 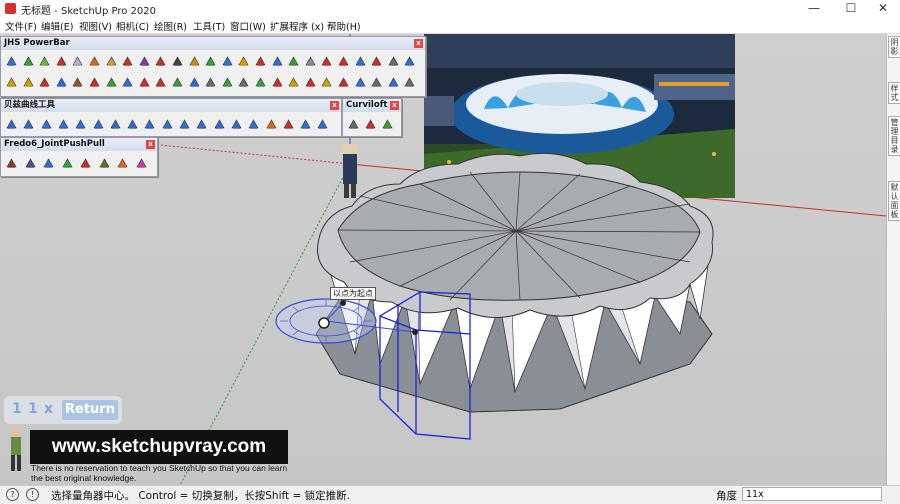 I want to click on close-button: ✕, so click(x=883, y=8).